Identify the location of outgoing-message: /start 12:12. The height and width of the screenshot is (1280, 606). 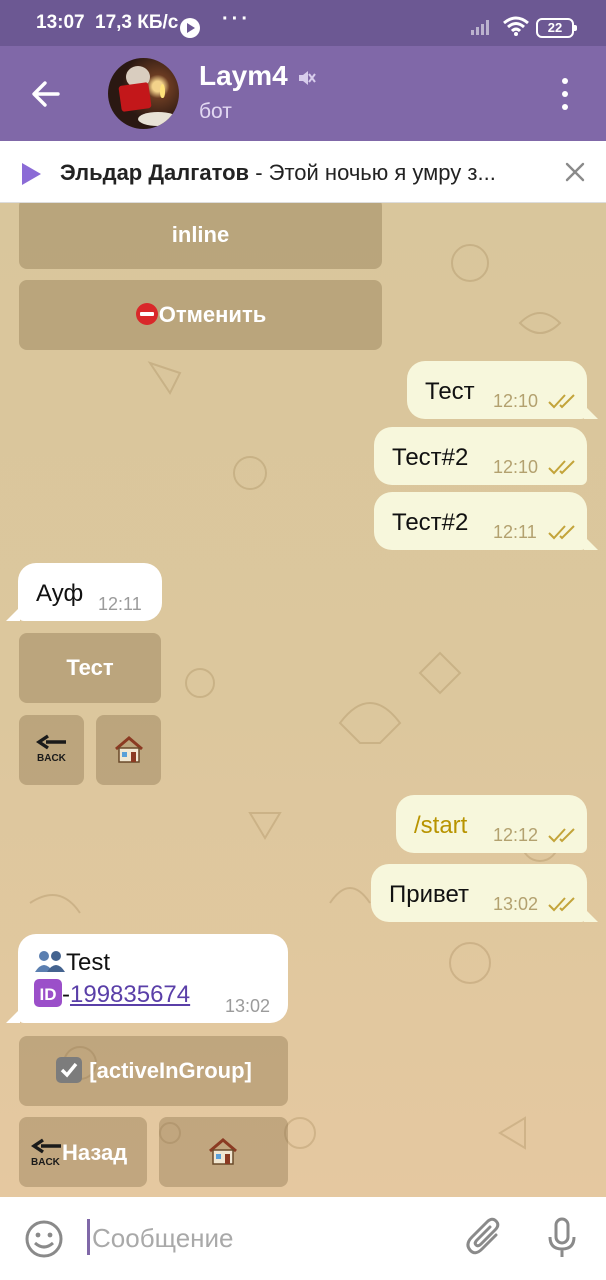
(491, 824).